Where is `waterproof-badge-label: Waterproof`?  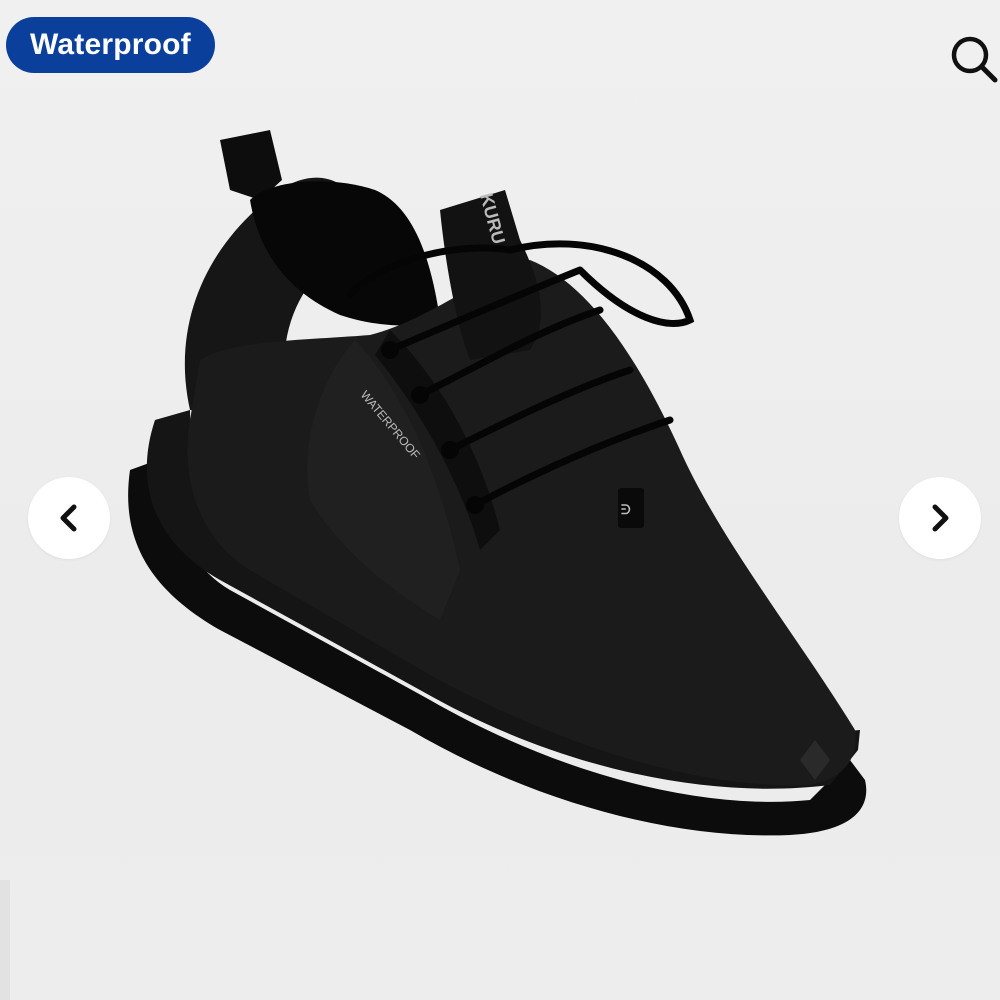 waterproof-badge-label: Waterproof is located at coordinates (110, 44).